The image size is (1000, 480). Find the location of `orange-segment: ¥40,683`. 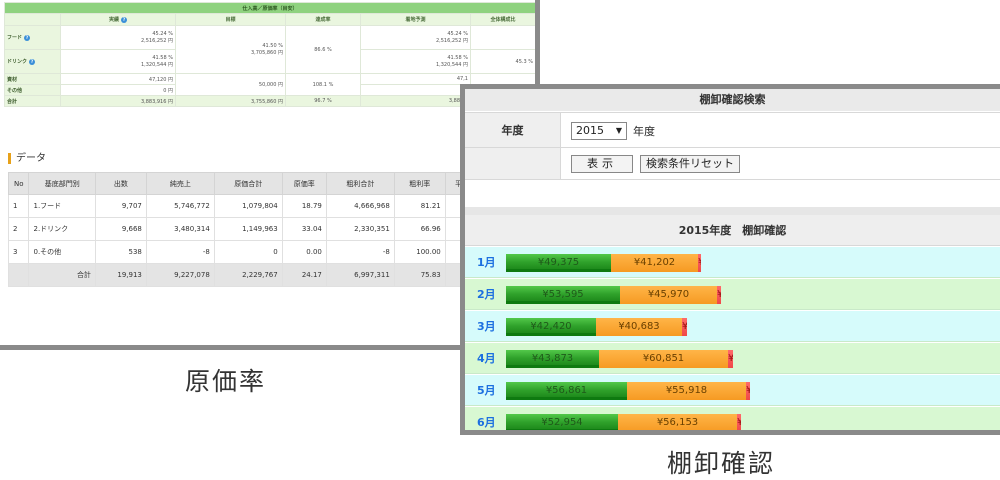

orange-segment: ¥40,683 is located at coordinates (639, 327).